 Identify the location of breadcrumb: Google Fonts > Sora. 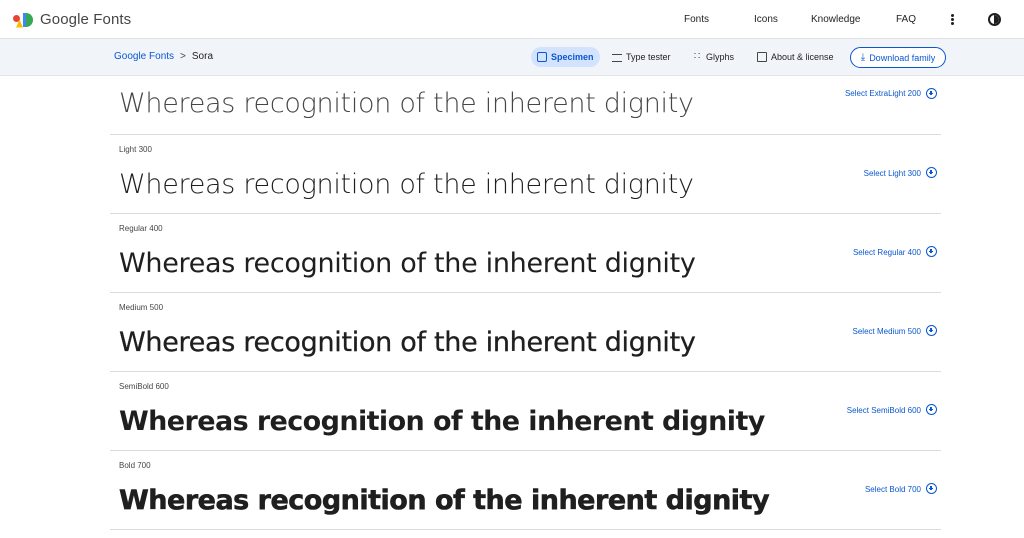
(163, 56).